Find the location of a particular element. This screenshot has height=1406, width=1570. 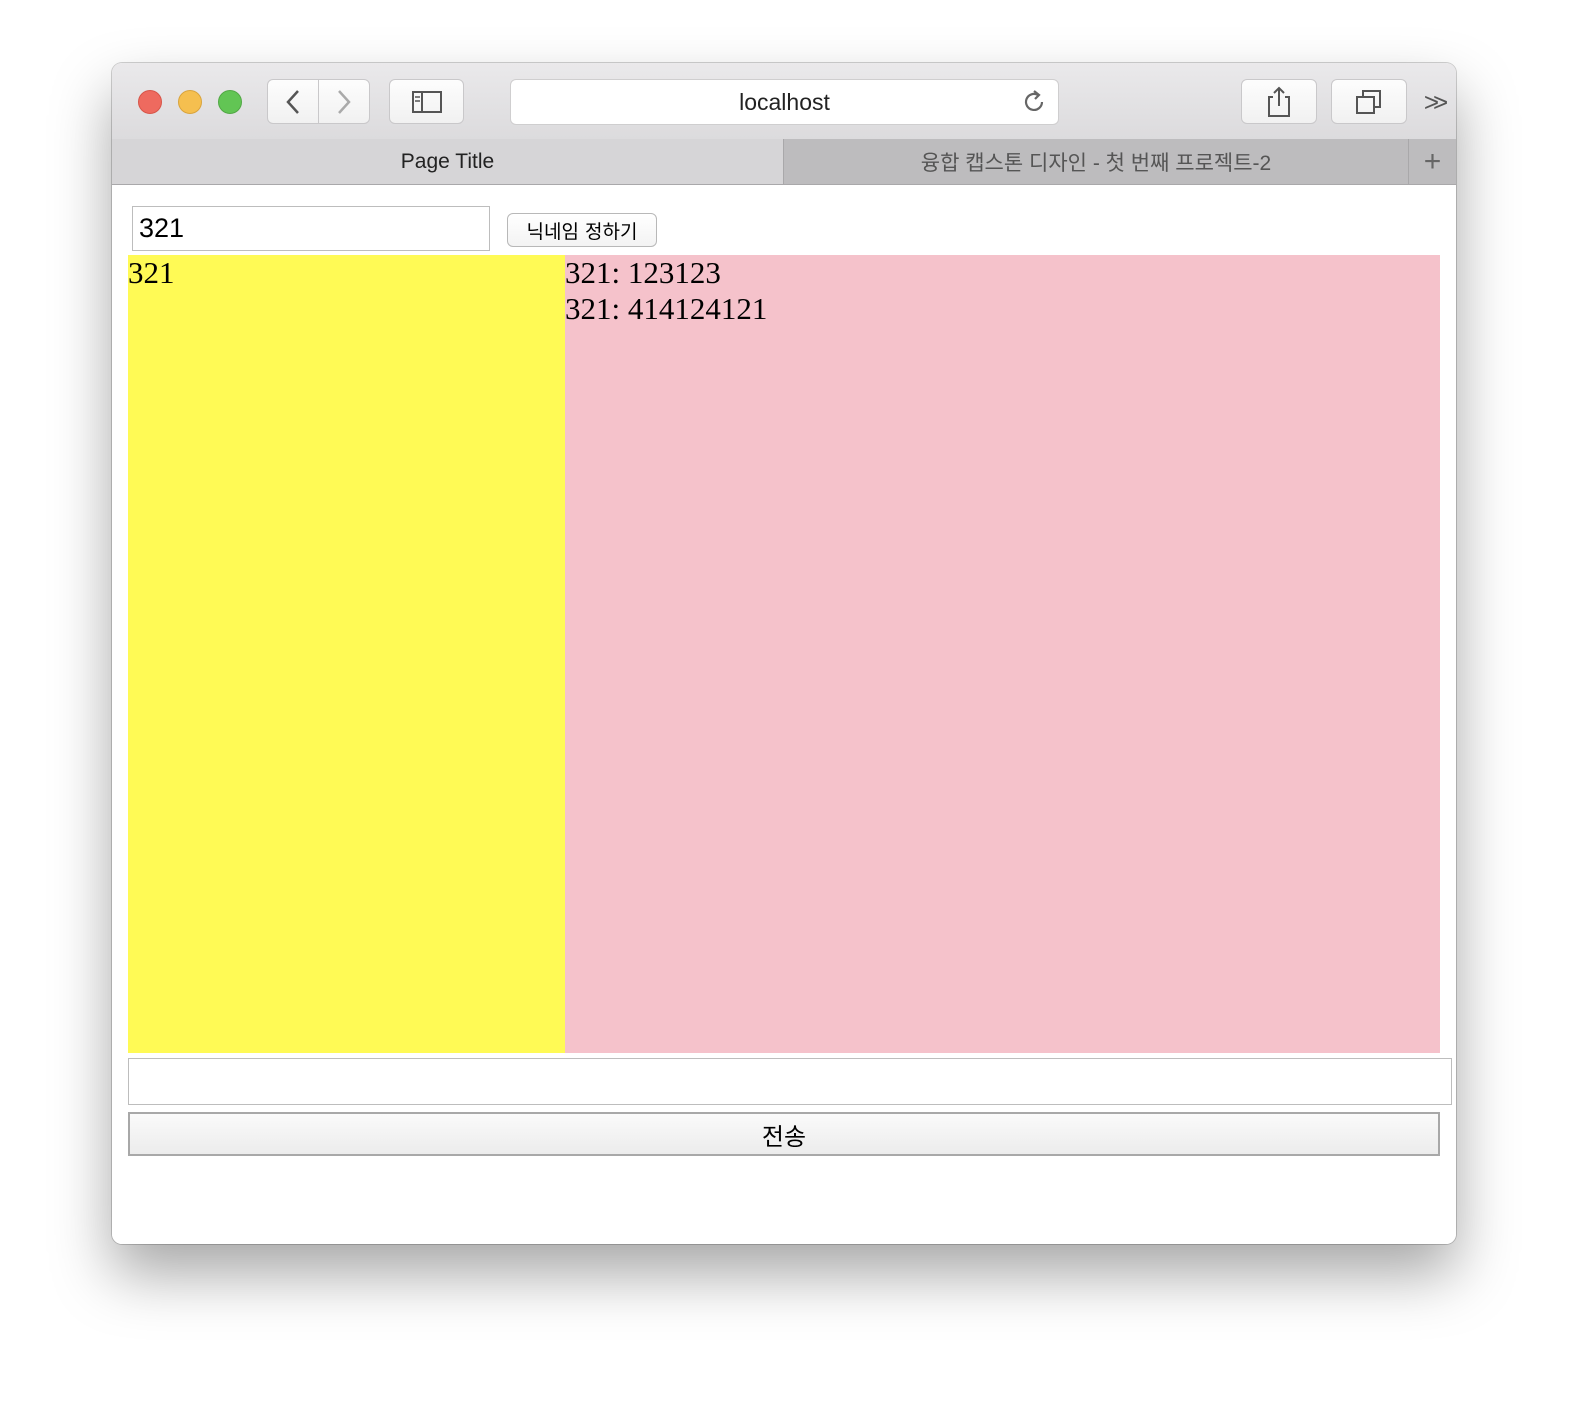

reload-icon is located at coordinates (1034, 102).